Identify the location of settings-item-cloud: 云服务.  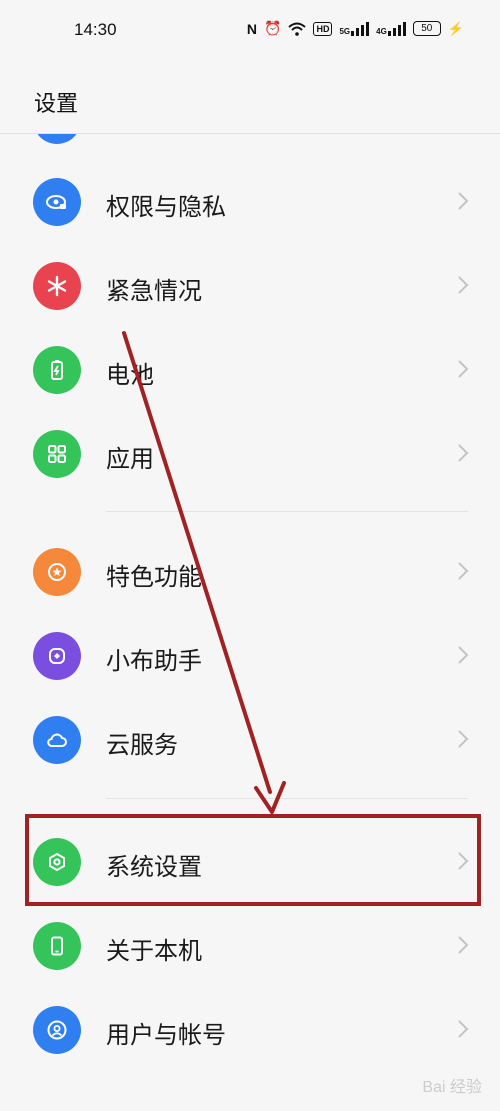
(250, 740).